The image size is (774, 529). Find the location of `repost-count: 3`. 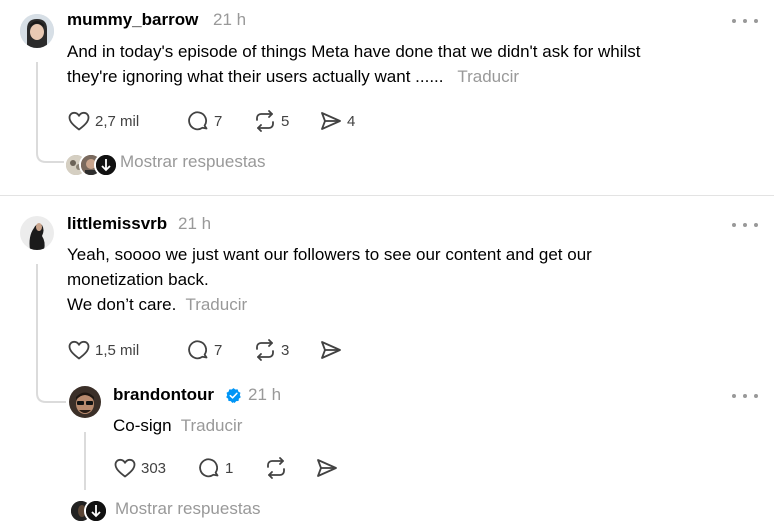

repost-count: 3 is located at coordinates (285, 350).